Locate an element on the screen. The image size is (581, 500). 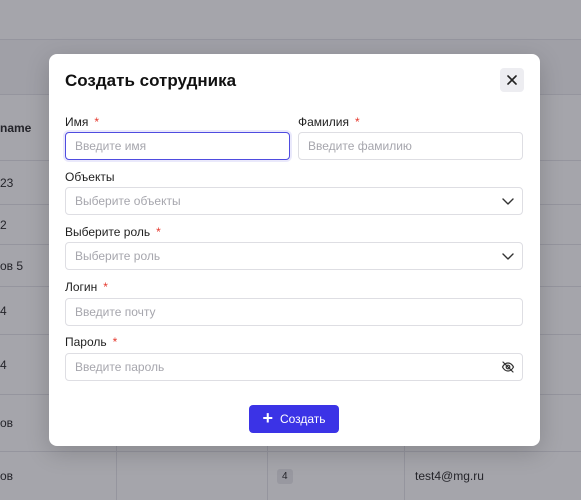
role-select-placeholder: Выберите роль is located at coordinates (118, 256).